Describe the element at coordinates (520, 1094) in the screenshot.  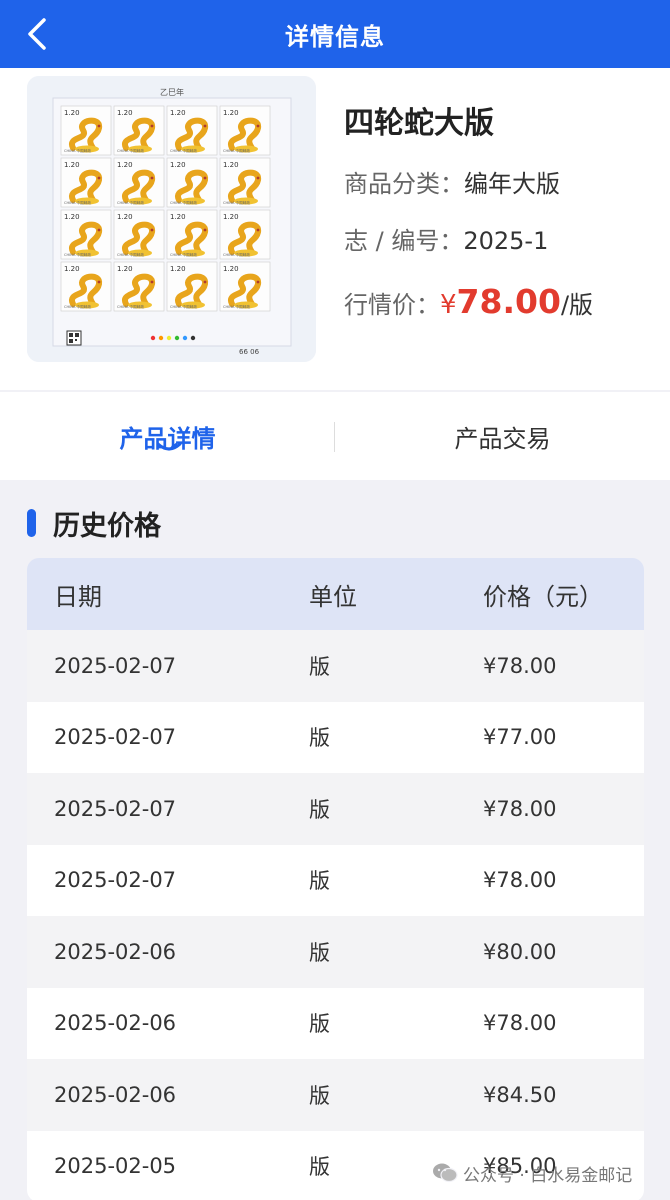
I see `cell-price: ¥84.50` at that location.